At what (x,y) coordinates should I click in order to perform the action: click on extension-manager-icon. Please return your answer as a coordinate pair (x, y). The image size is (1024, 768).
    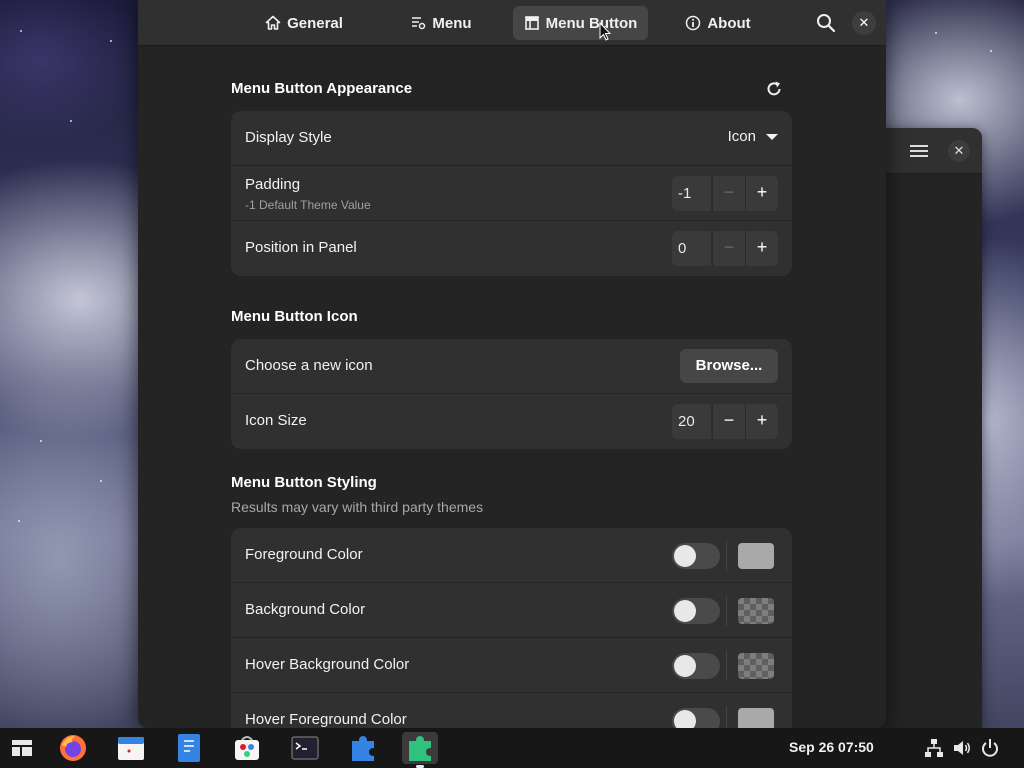
    Looking at the image, I should click on (420, 748).